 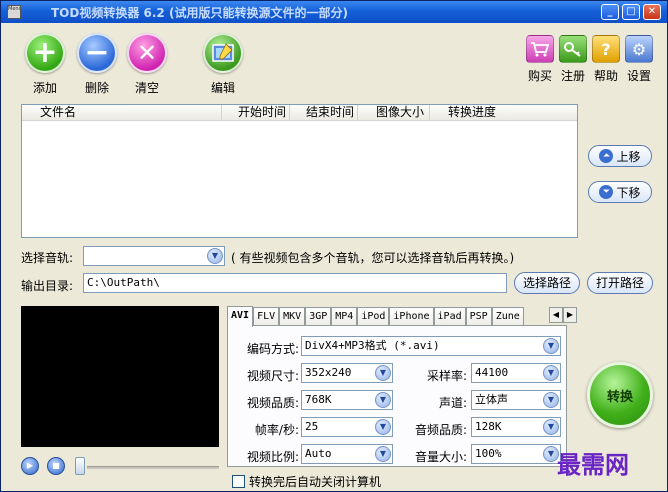 What do you see at coordinates (276, 430) in the screenshot?
I see `fps-label: 帧率/秒:` at bounding box center [276, 430].